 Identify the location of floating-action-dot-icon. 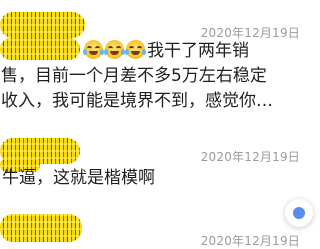
(299, 213).